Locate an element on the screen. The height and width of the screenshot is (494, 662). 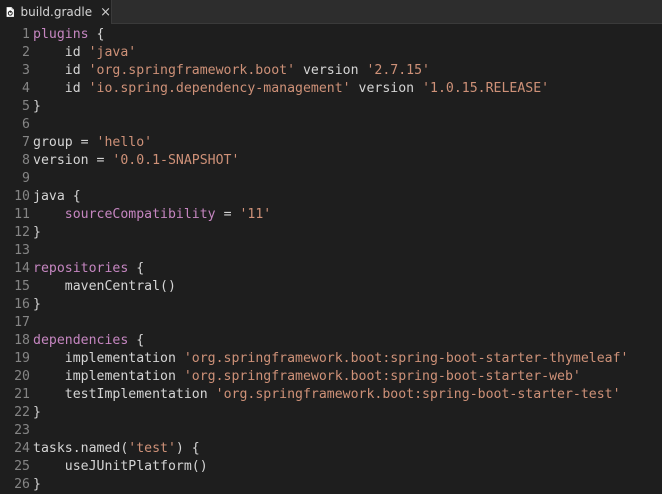
code-line: 12} is located at coordinates (331, 233).